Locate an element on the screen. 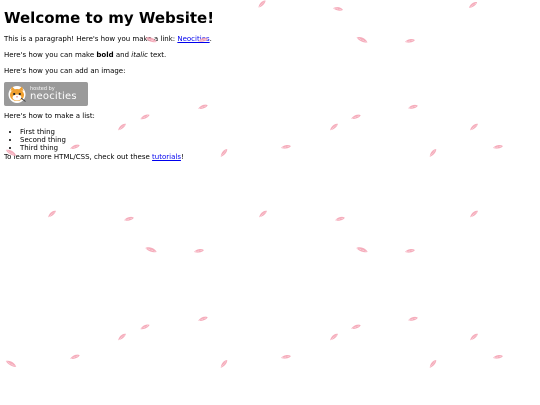 This screenshot has width=540, height=405. italic-text: italic is located at coordinates (139, 55).